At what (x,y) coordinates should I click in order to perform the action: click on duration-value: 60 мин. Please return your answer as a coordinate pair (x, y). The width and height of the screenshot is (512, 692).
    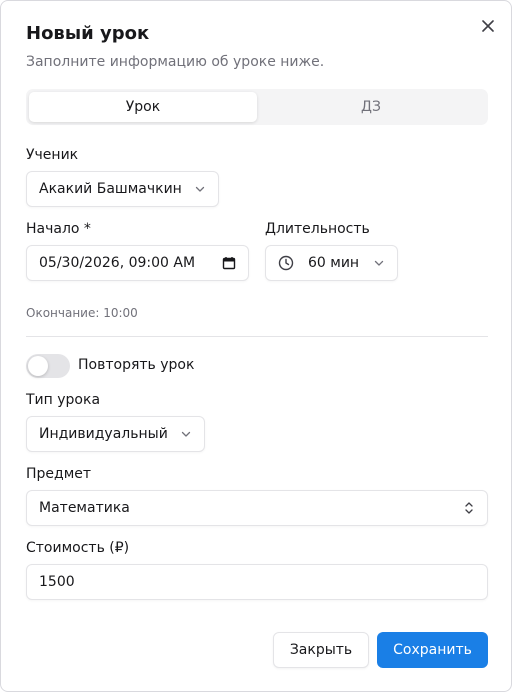
    Looking at the image, I should click on (334, 263).